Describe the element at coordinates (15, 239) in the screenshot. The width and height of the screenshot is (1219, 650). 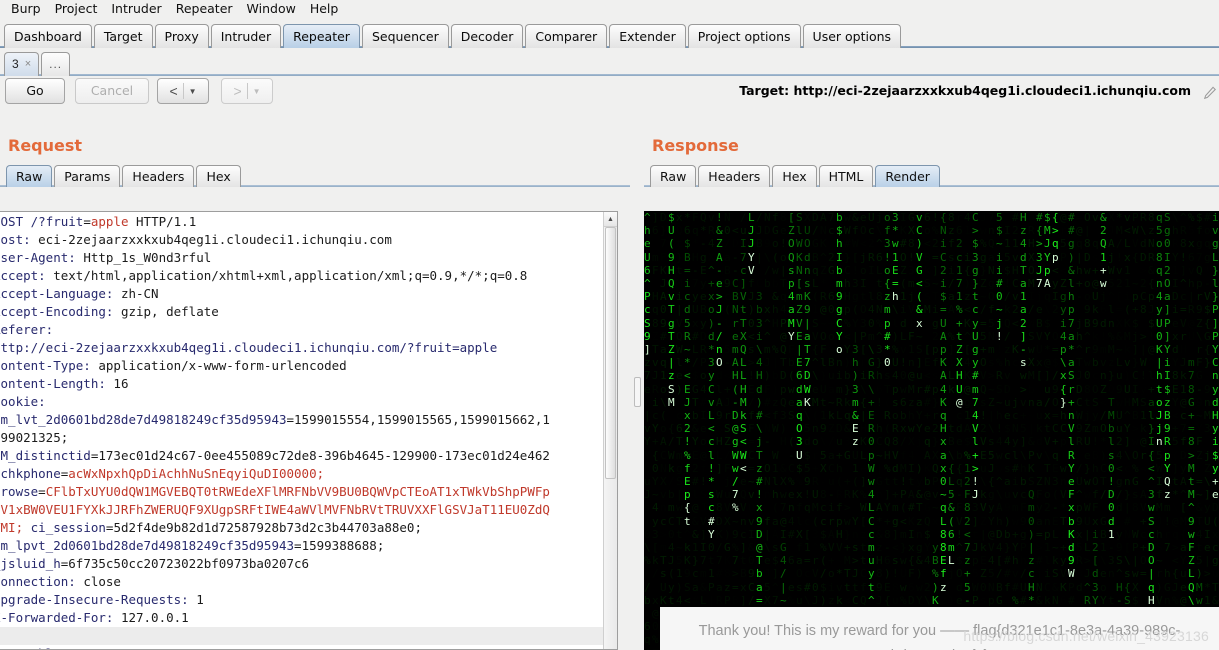
I see `request-token: Host:` at that location.